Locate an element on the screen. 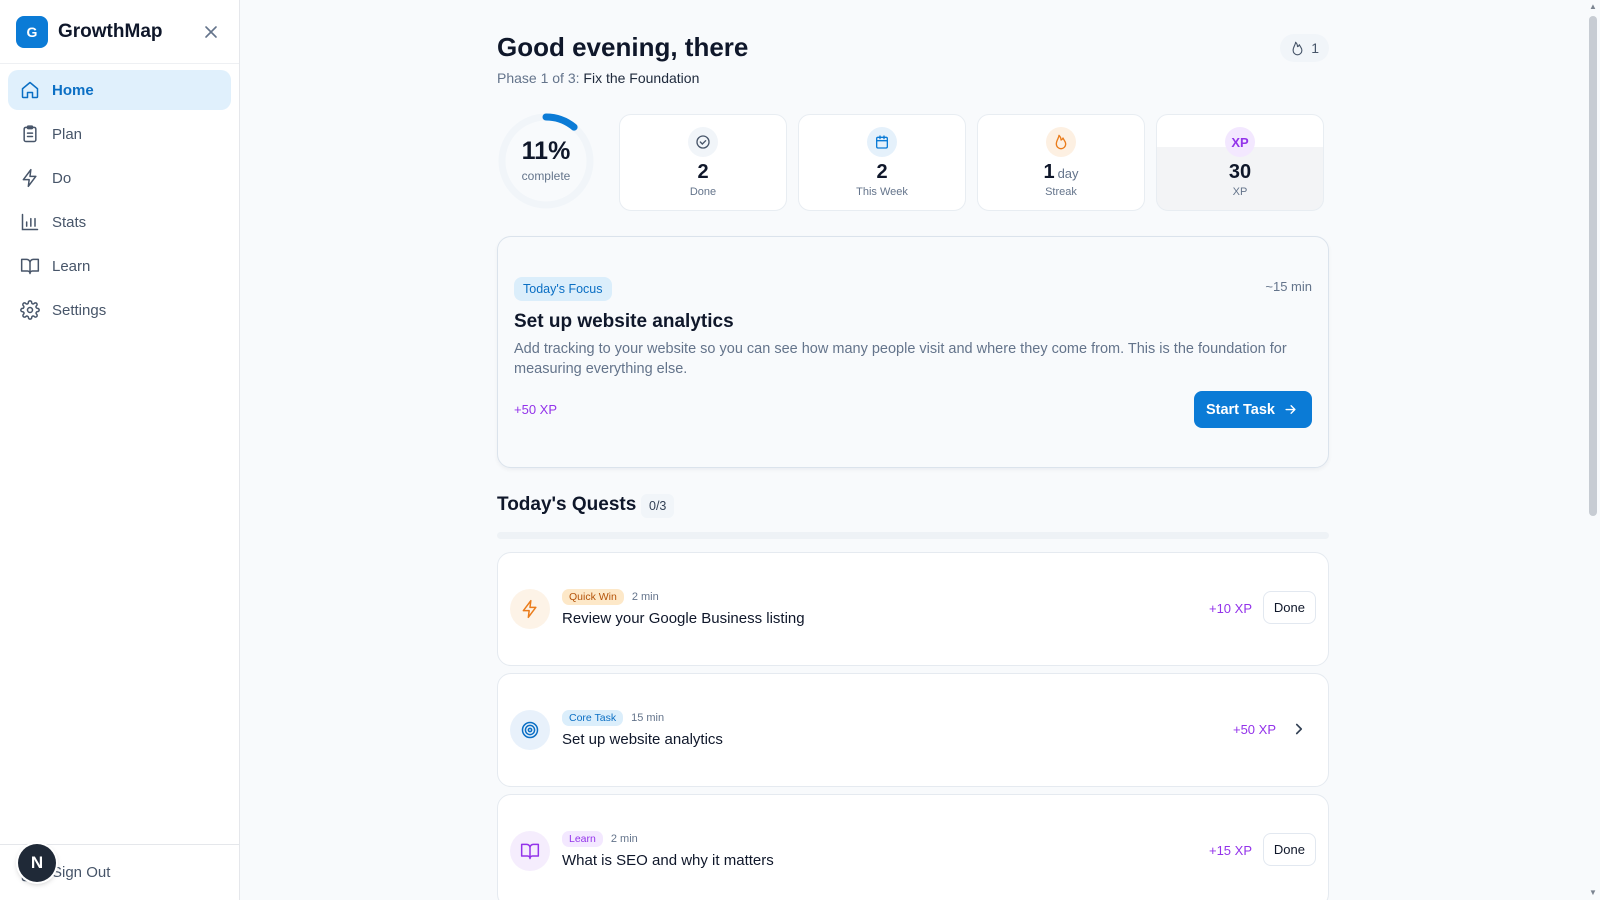 This screenshot has height=900, width=1600. quest-badge: Core Task is located at coordinates (593, 718).